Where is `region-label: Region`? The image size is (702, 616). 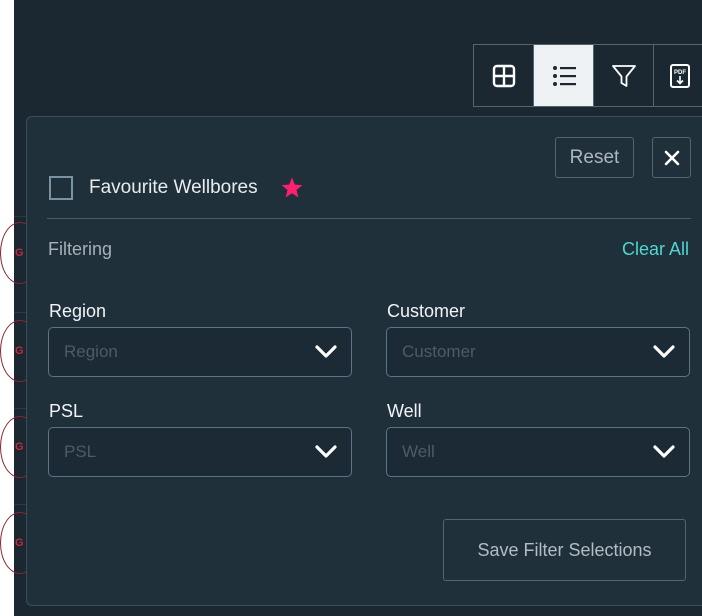
region-label: Region is located at coordinates (78, 311).